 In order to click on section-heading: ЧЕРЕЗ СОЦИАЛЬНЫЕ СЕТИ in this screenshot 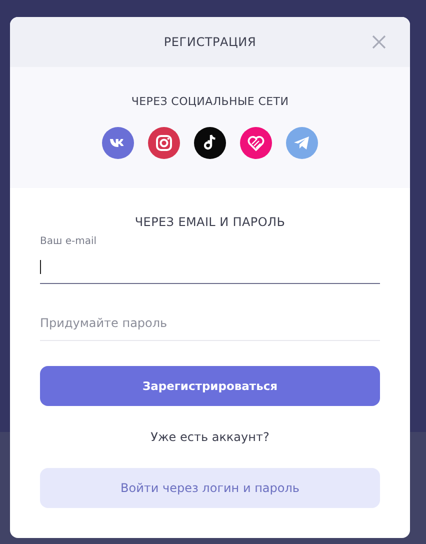, I will do `click(210, 101)`.